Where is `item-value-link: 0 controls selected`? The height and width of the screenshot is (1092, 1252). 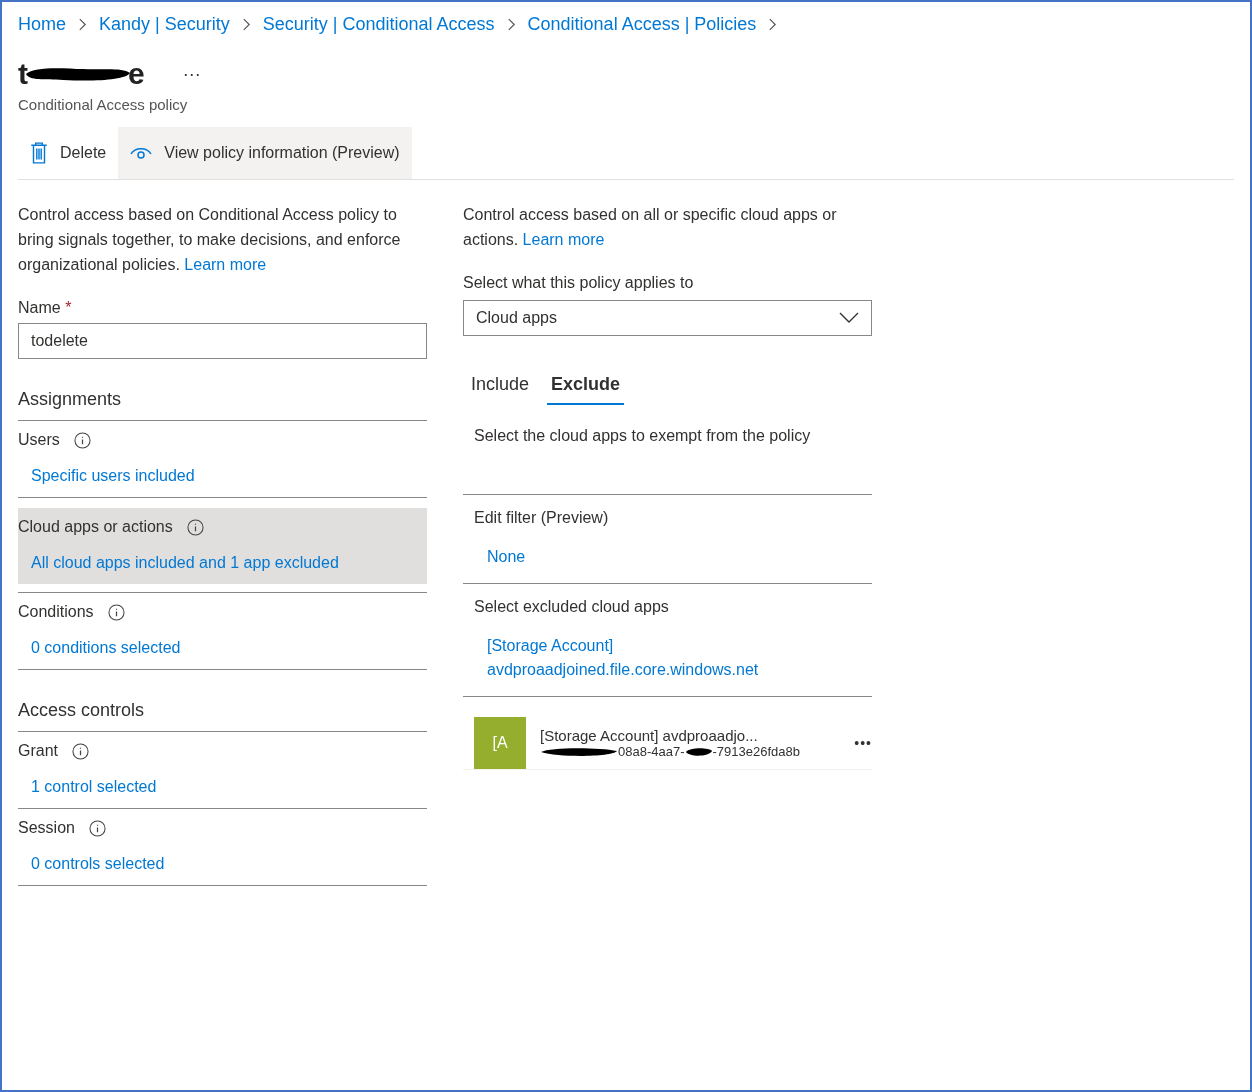 item-value-link: 0 controls selected is located at coordinates (98, 864).